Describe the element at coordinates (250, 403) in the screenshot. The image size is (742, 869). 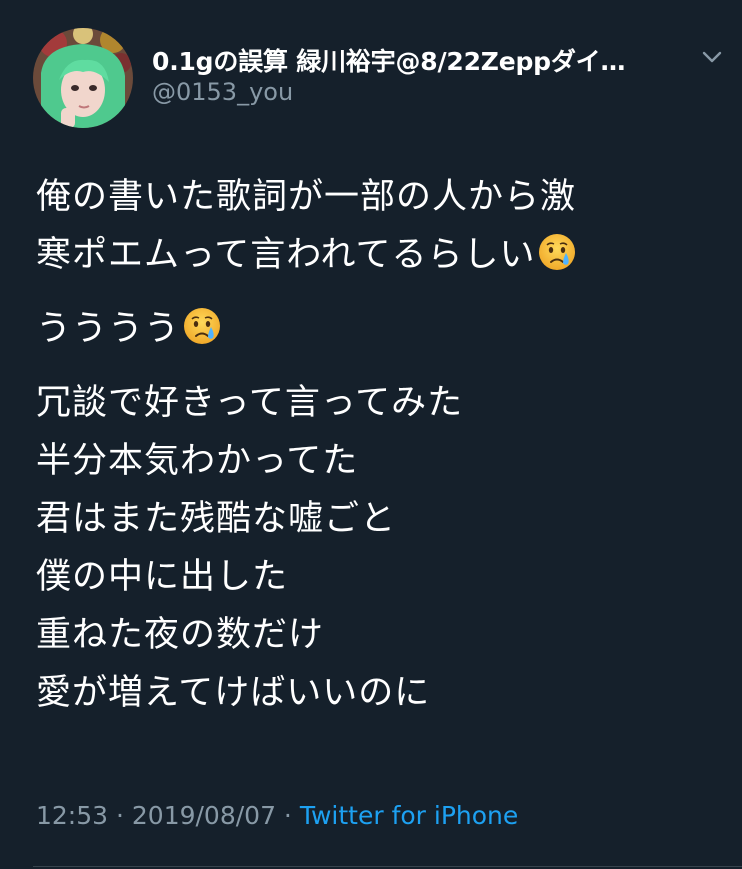
I see `tweet-line: 冗談で好きって言ってみた` at that location.